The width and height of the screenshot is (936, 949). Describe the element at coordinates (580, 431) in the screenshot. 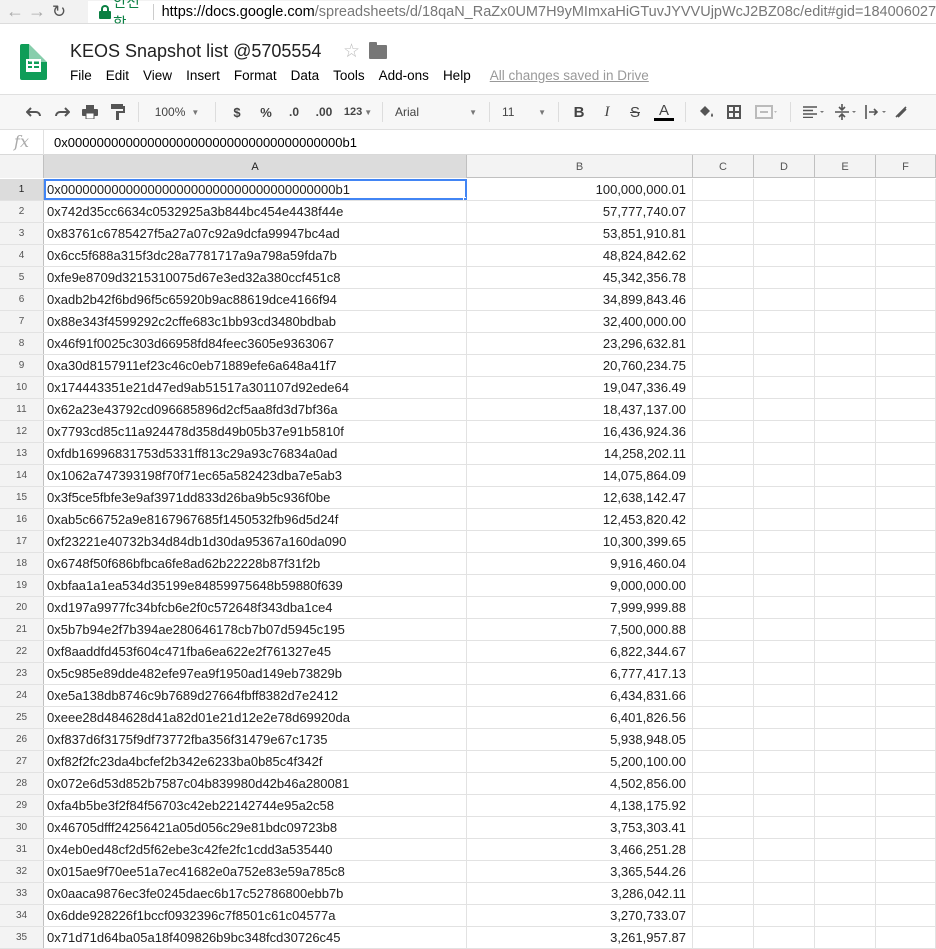

I see `cell-amount: 16,436,924.36` at that location.